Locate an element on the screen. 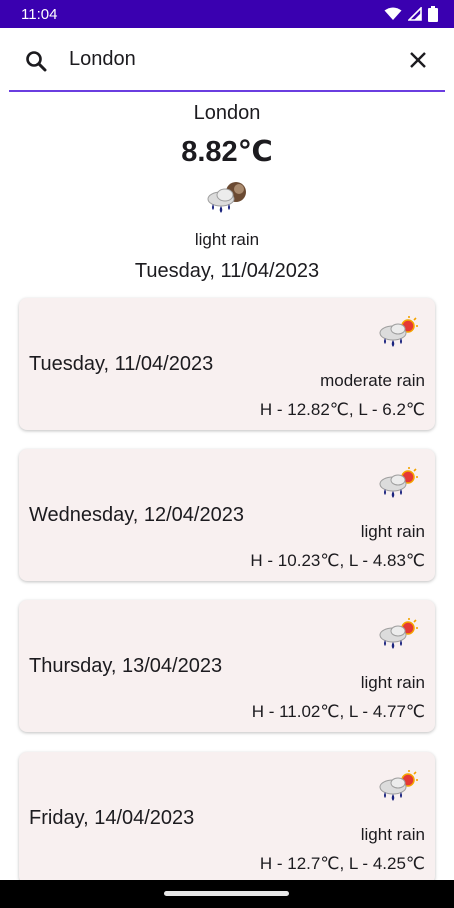 This screenshot has width=454, height=908. forecast-date: Wednesday, 12/04/2023 is located at coordinates (136, 515).